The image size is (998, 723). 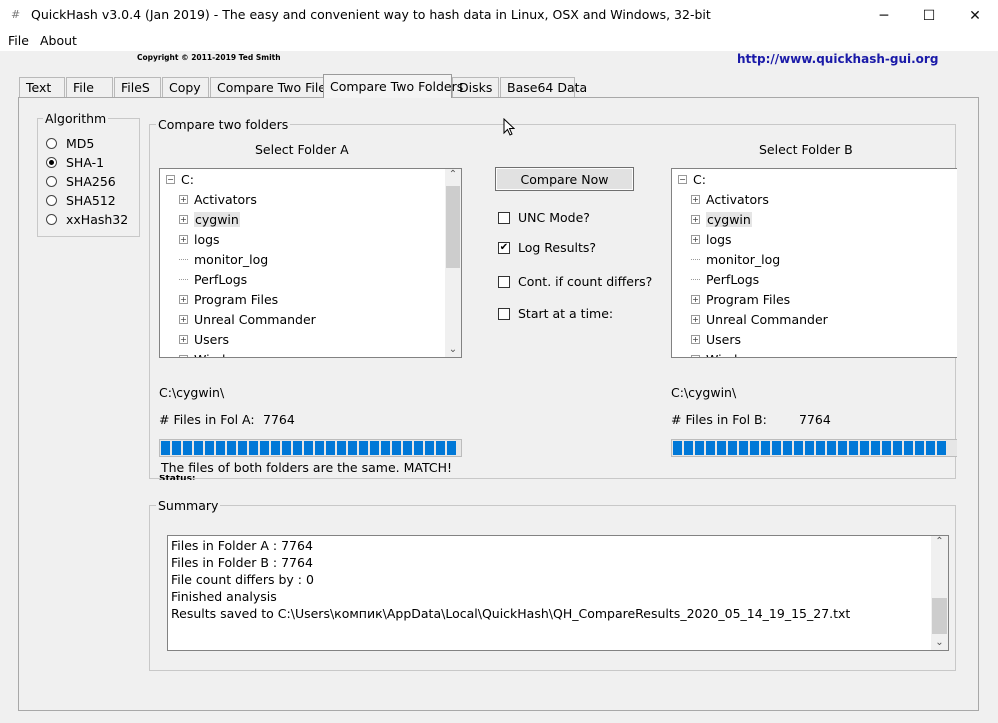 What do you see at coordinates (499, 41) in the screenshot?
I see `menu-bar` at bounding box center [499, 41].